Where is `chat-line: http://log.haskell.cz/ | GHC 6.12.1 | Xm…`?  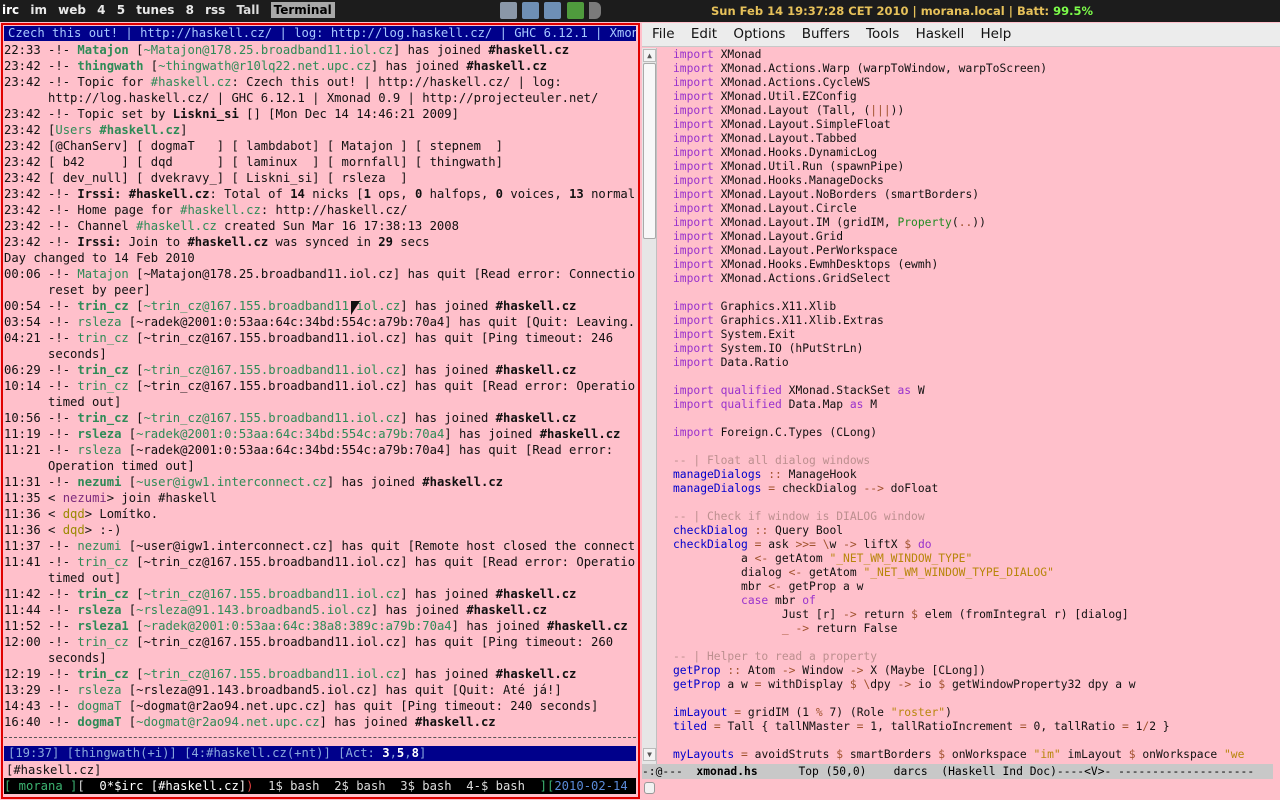
chat-line: http://log.haskell.cz/ | GHC 6.12.1 | Xm… is located at coordinates (320, 98).